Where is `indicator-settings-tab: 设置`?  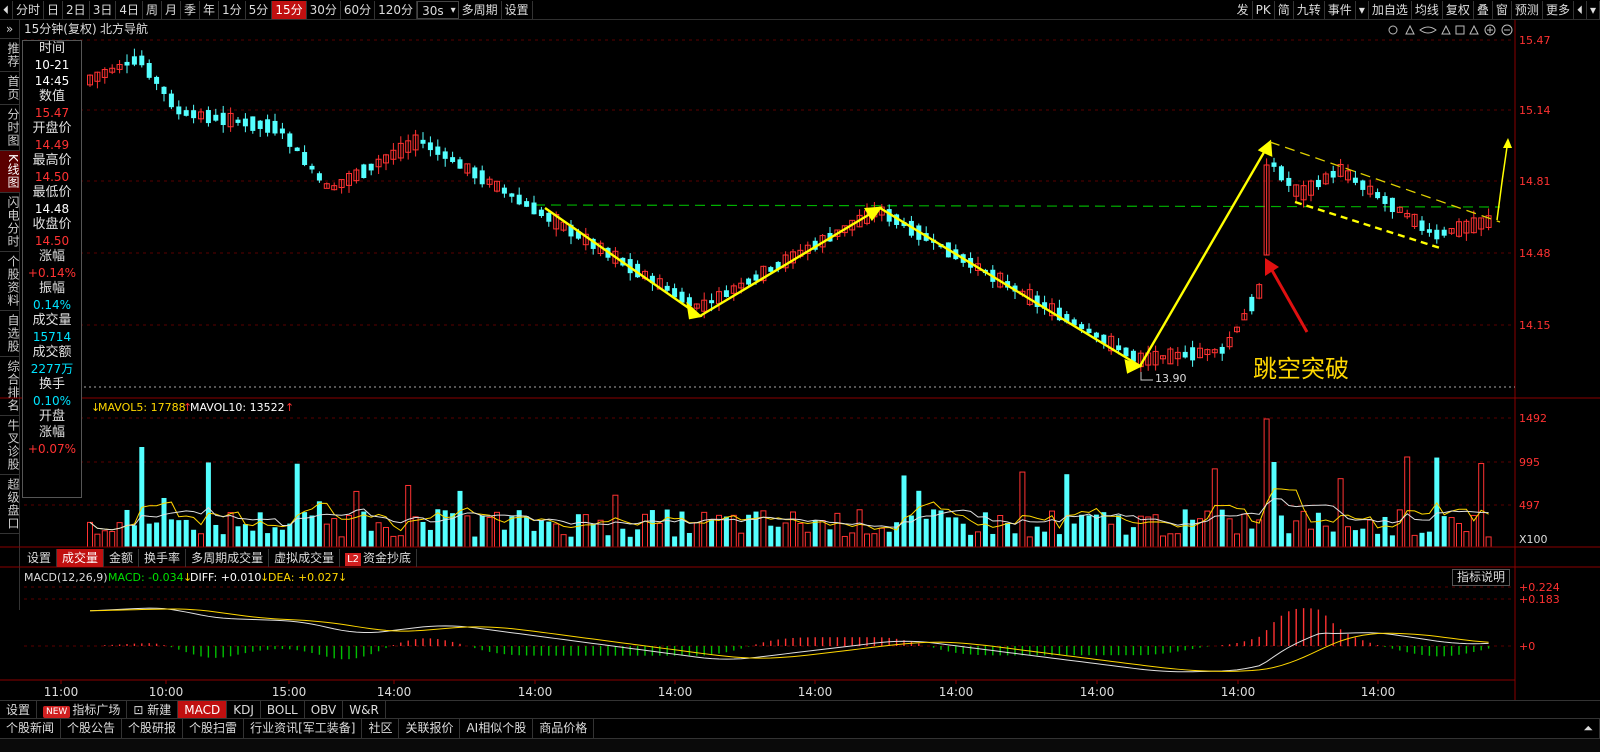
indicator-settings-tab: 设置 is located at coordinates (19, 709).